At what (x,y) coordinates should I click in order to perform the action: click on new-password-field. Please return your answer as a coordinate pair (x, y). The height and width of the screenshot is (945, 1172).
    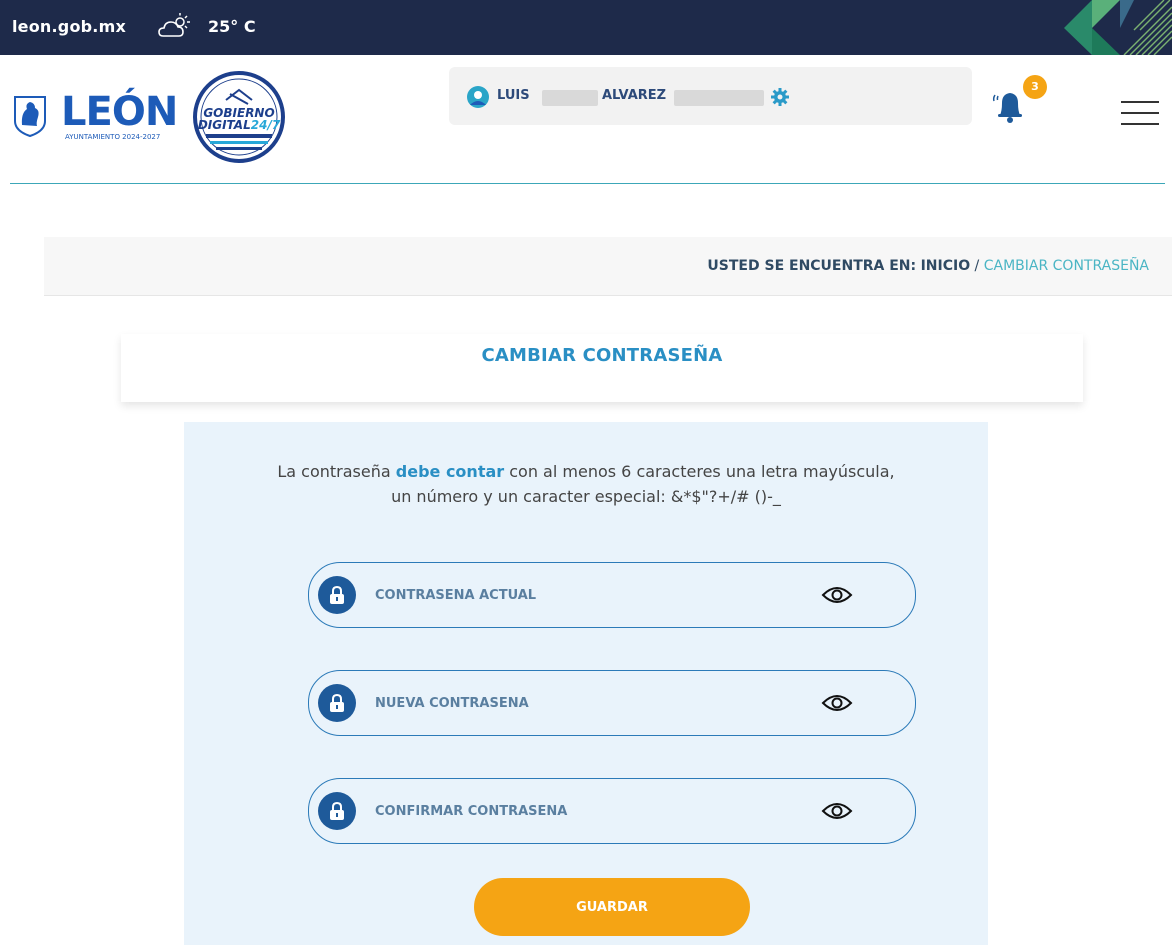
    Looking at the image, I should click on (612, 703).